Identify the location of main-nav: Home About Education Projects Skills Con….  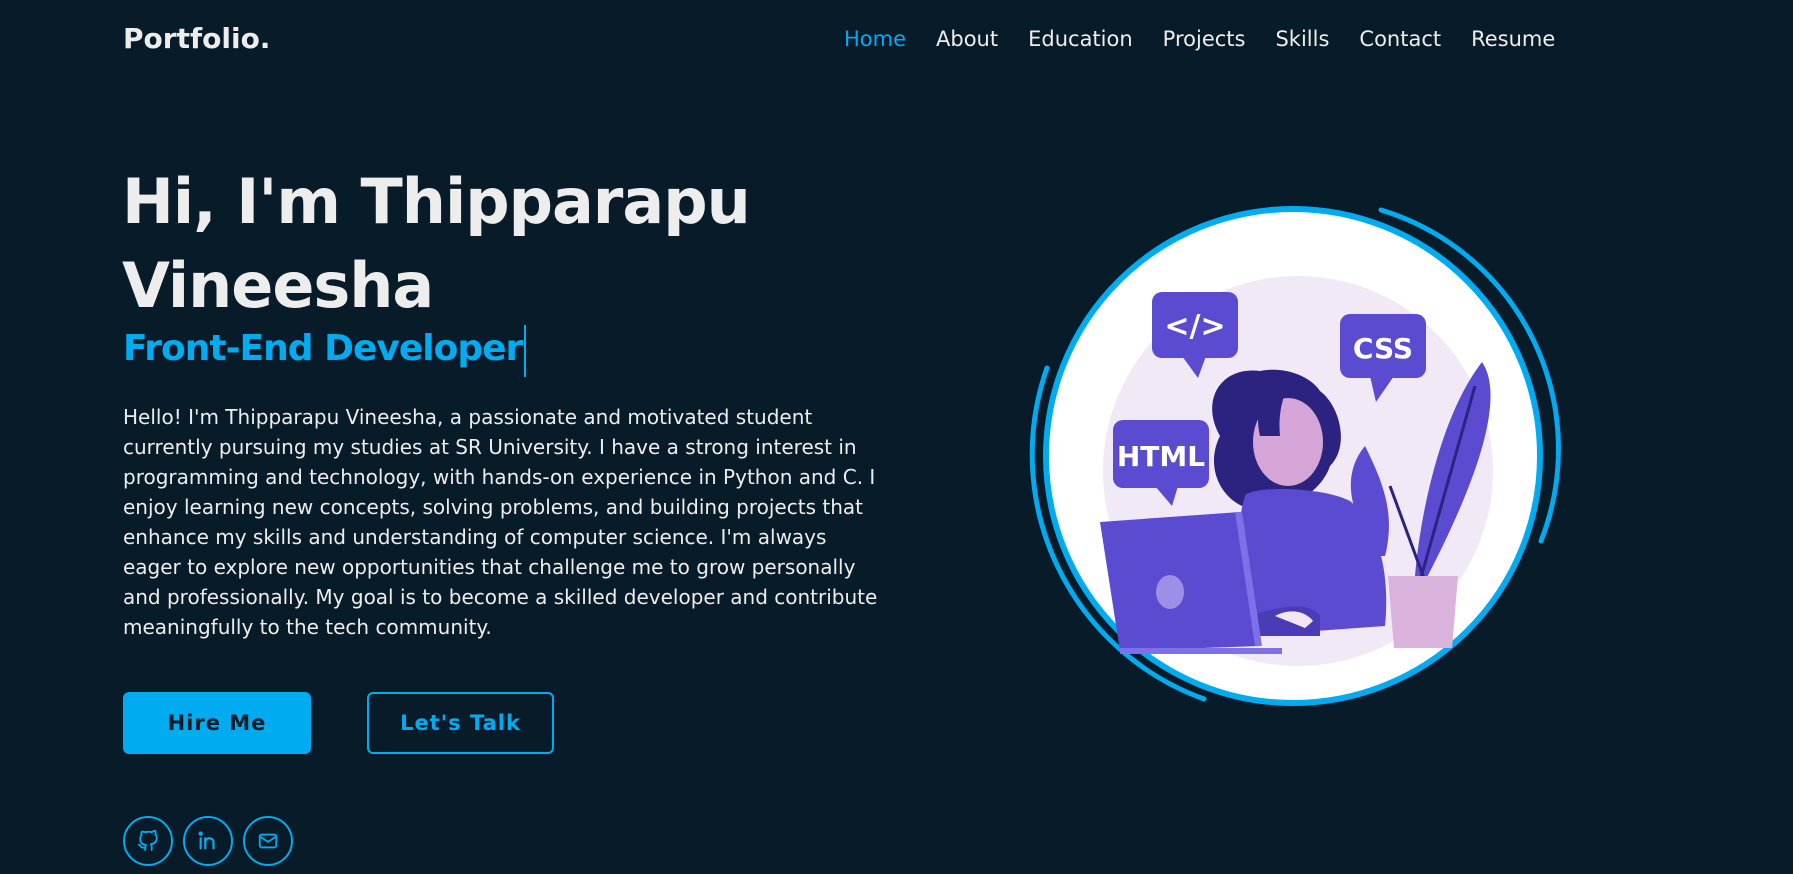
(1214, 39).